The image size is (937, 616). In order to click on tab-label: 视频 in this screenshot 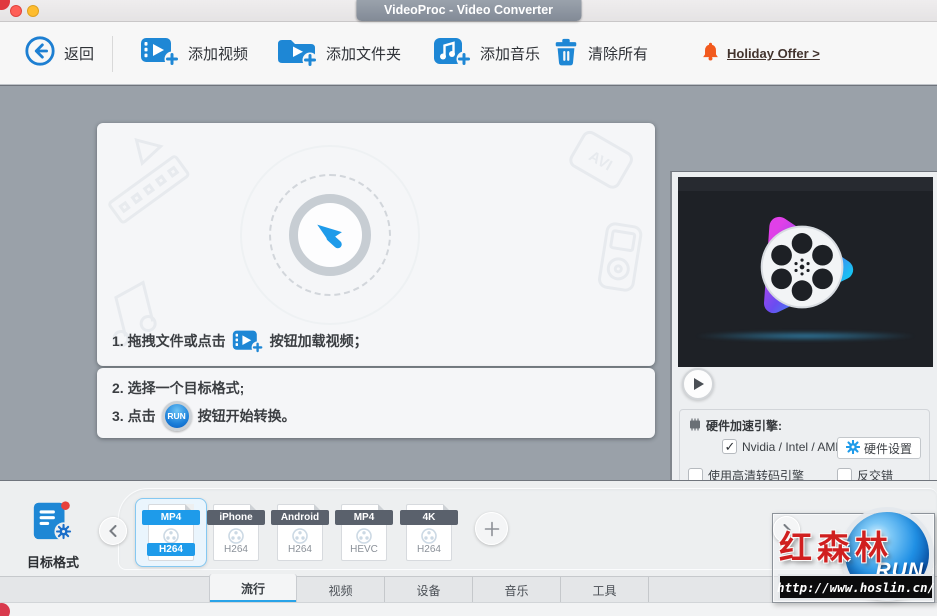, I will do `click(340, 590)`.